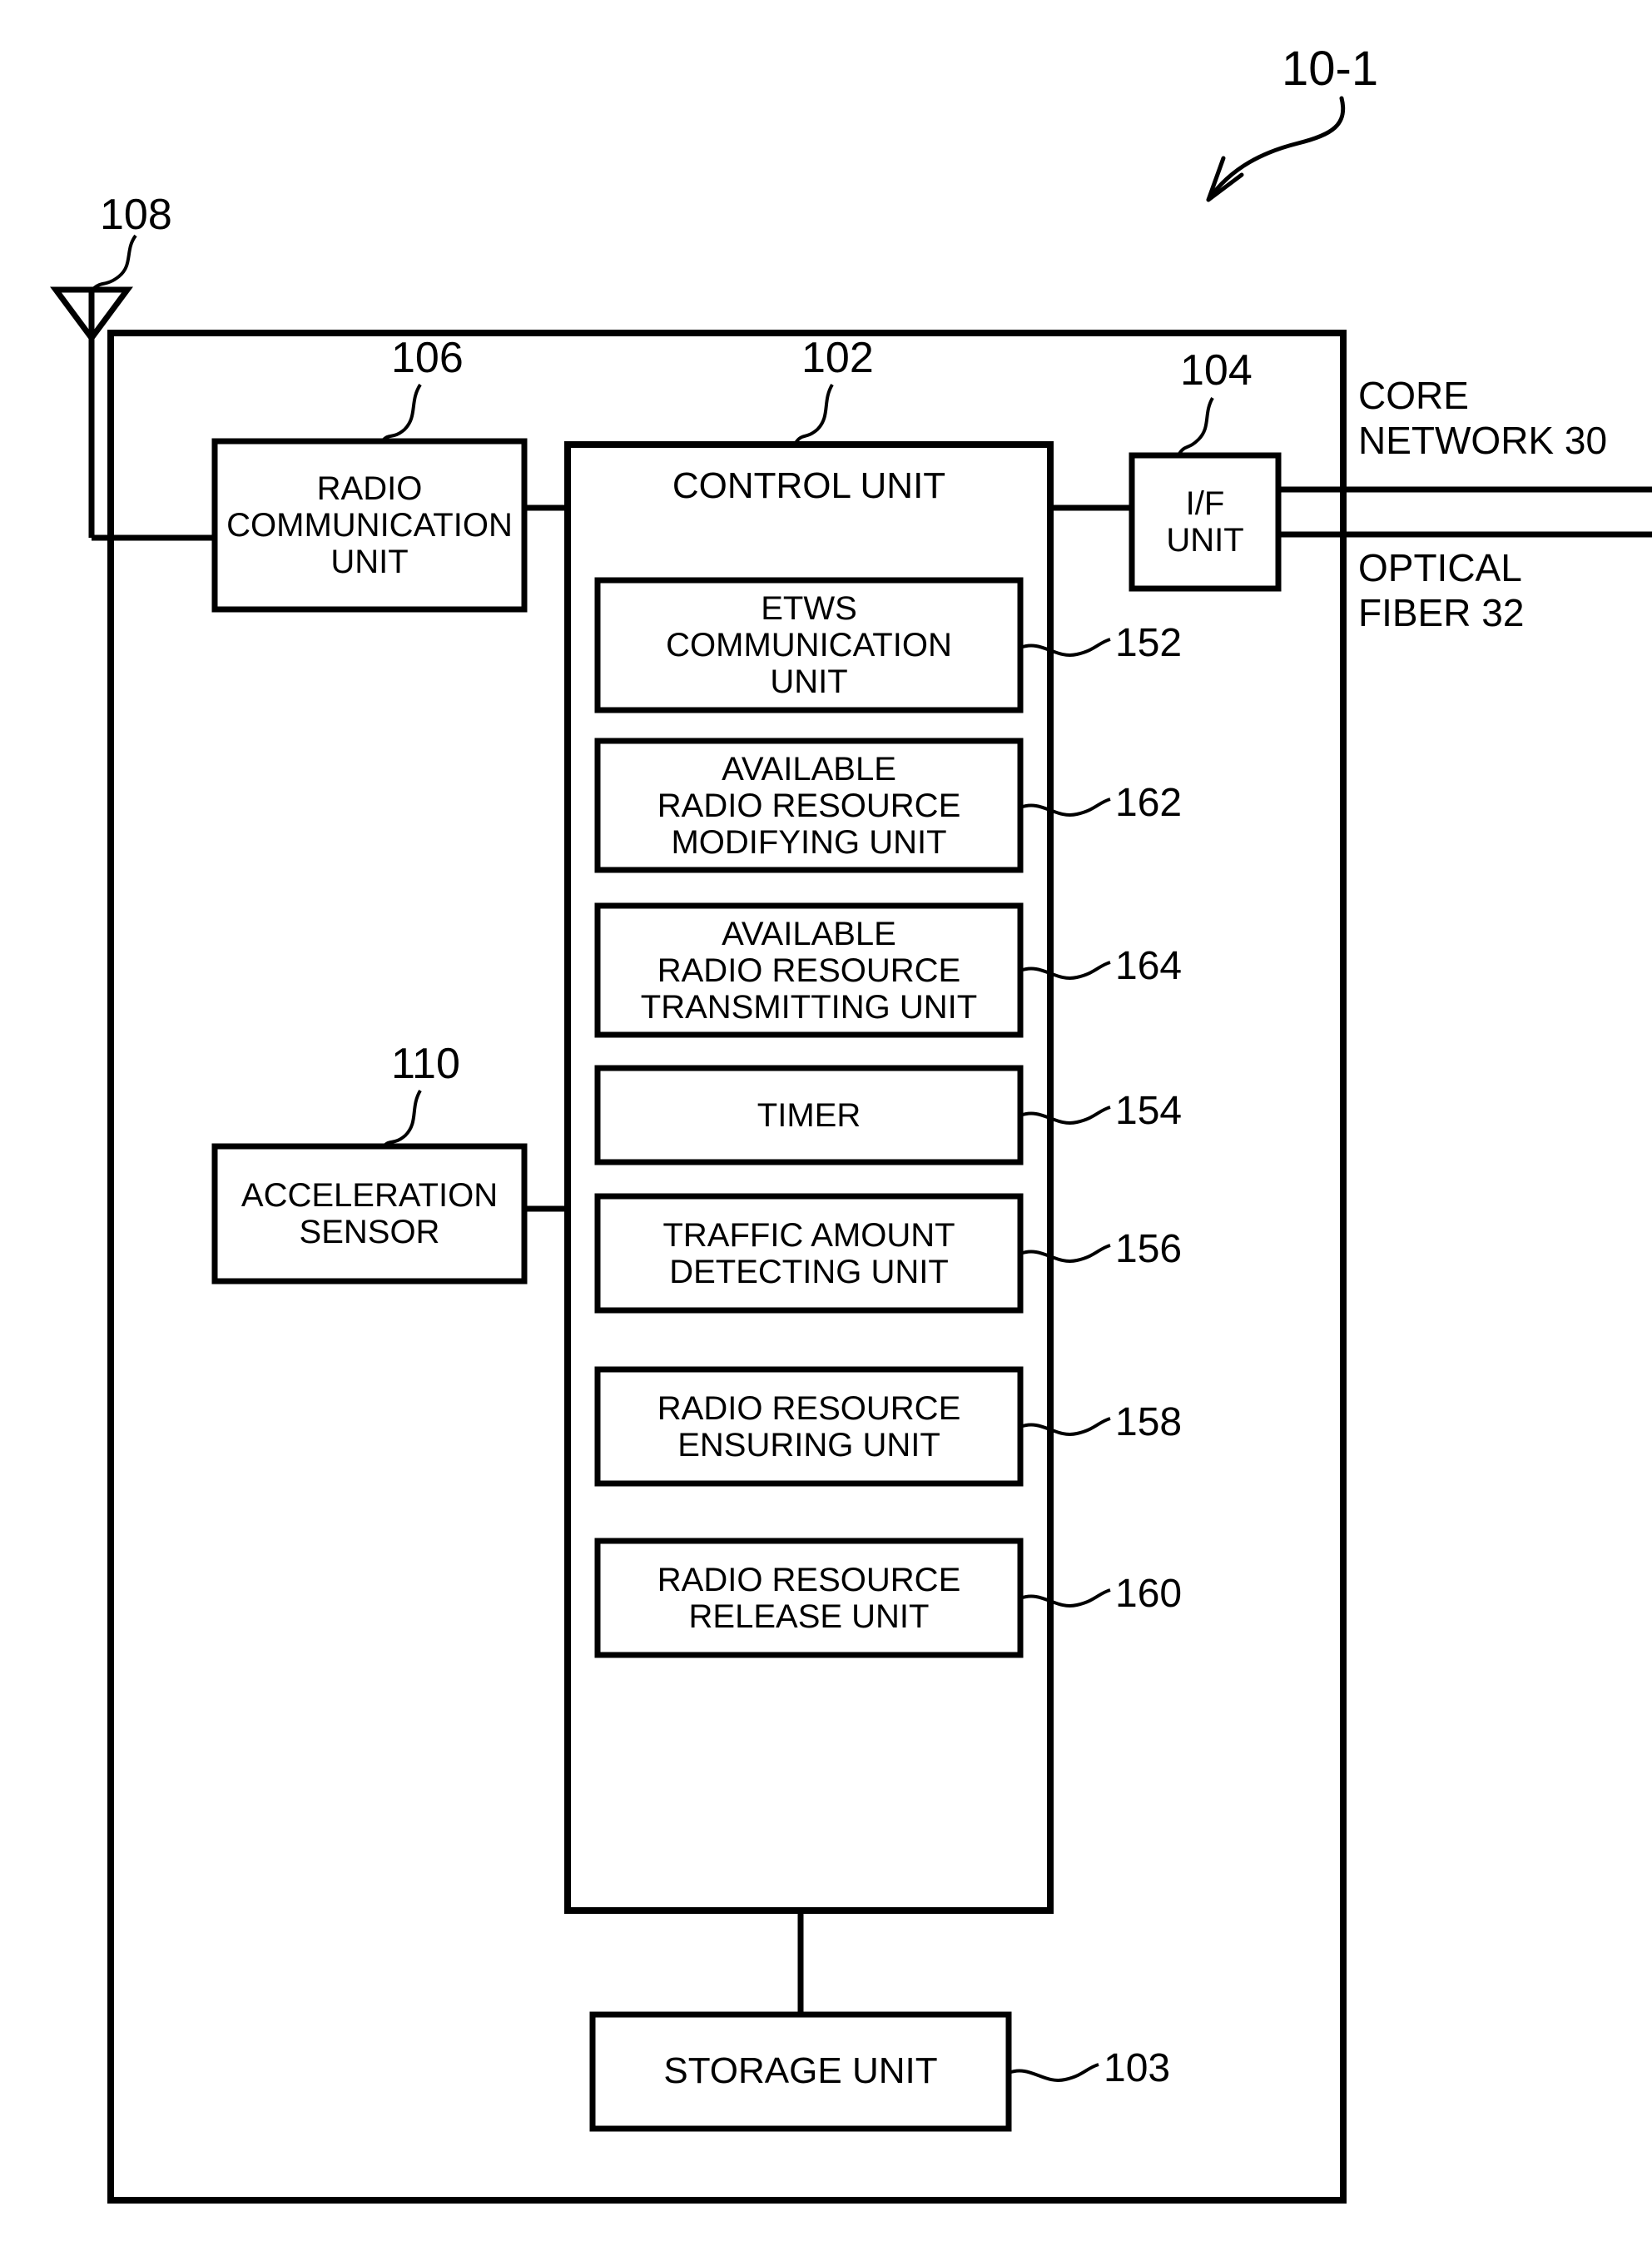 This screenshot has width=1652, height=2256. I want to click on figure-id-label: 10-1, so click(1330, 69).